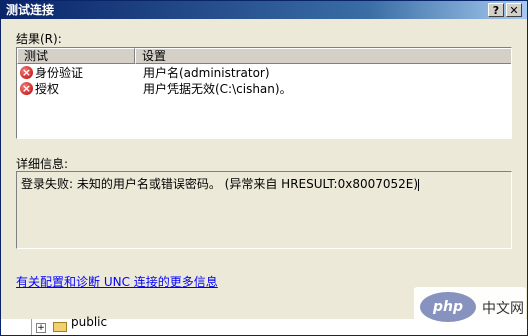 Image resolution: width=528 pixels, height=336 pixels. I want to click on dialog-title: 测试连接, so click(30, 10).